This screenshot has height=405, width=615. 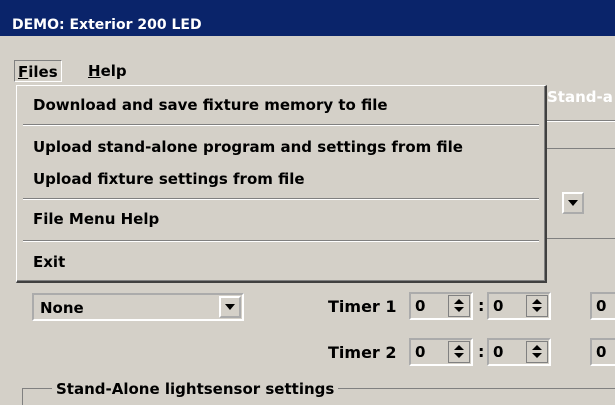 I want to click on timer2-extra-spinner: 0, so click(x=602, y=352).